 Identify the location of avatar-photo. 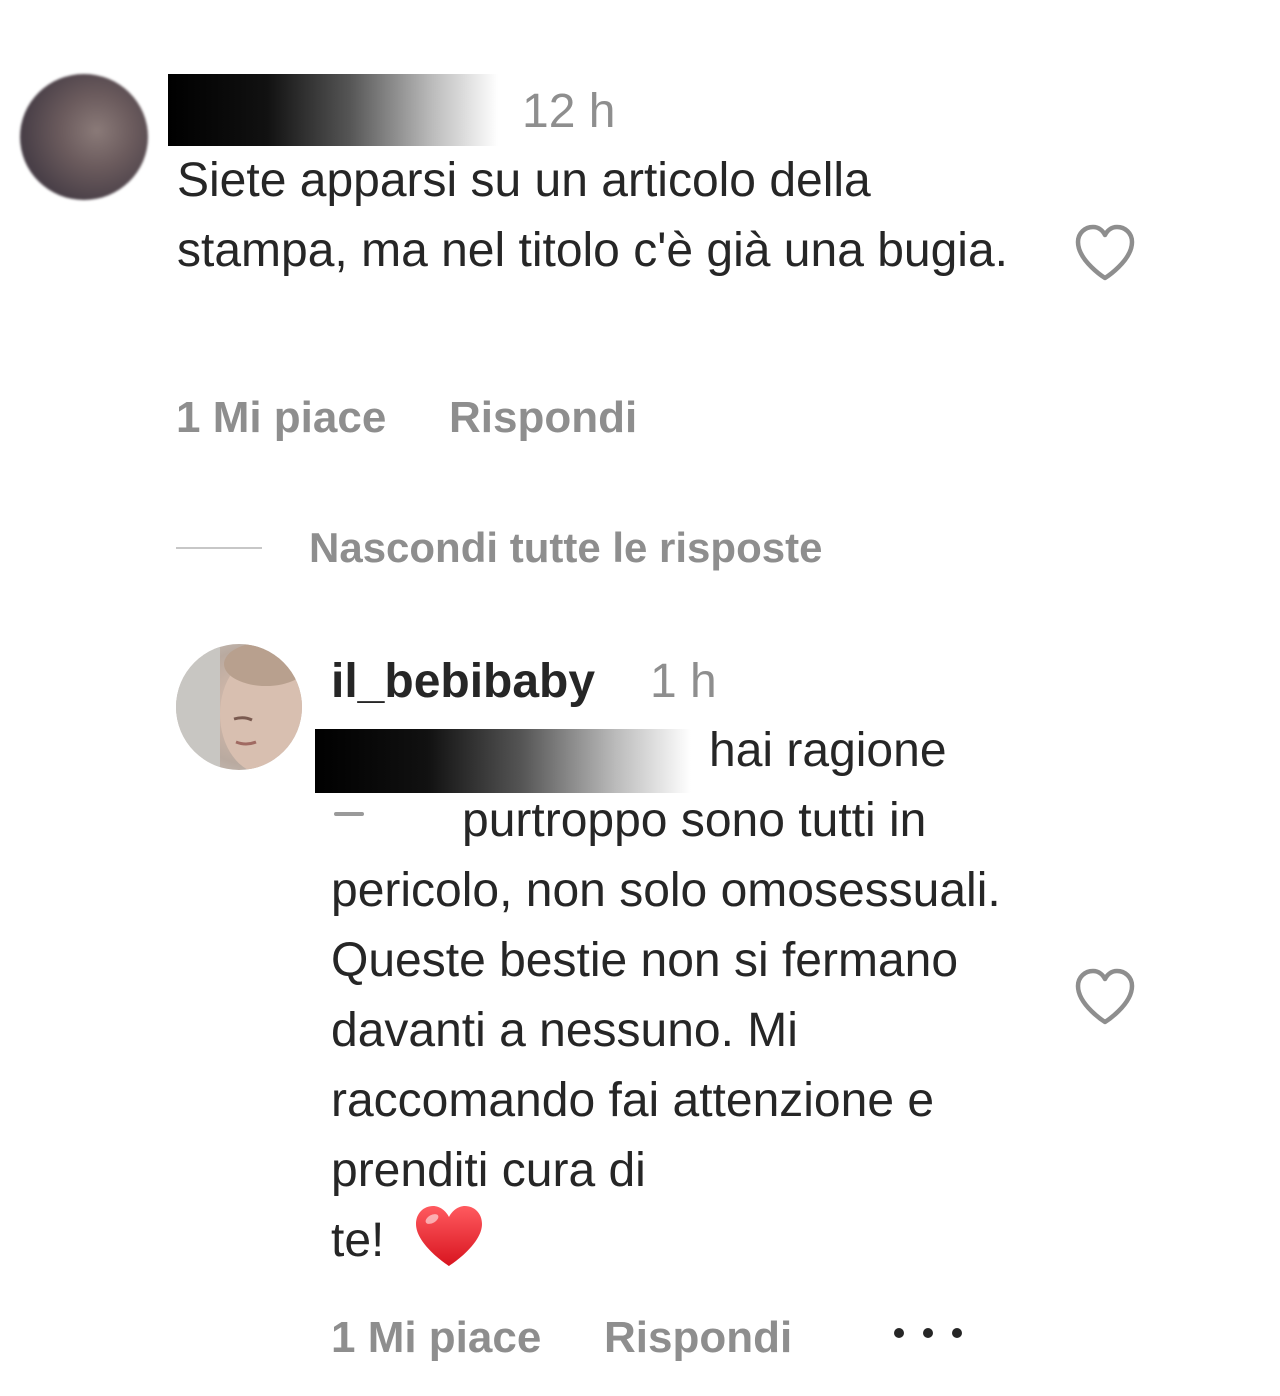
(239, 707).